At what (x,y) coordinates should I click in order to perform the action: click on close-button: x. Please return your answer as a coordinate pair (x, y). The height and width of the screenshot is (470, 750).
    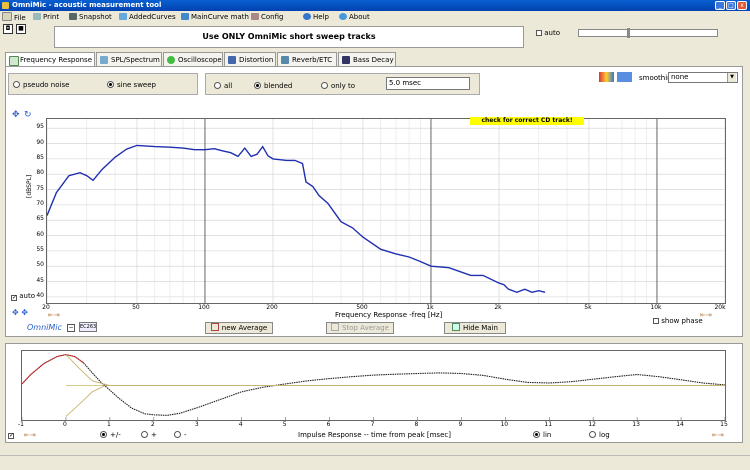
    Looking at the image, I should click on (742, 5).